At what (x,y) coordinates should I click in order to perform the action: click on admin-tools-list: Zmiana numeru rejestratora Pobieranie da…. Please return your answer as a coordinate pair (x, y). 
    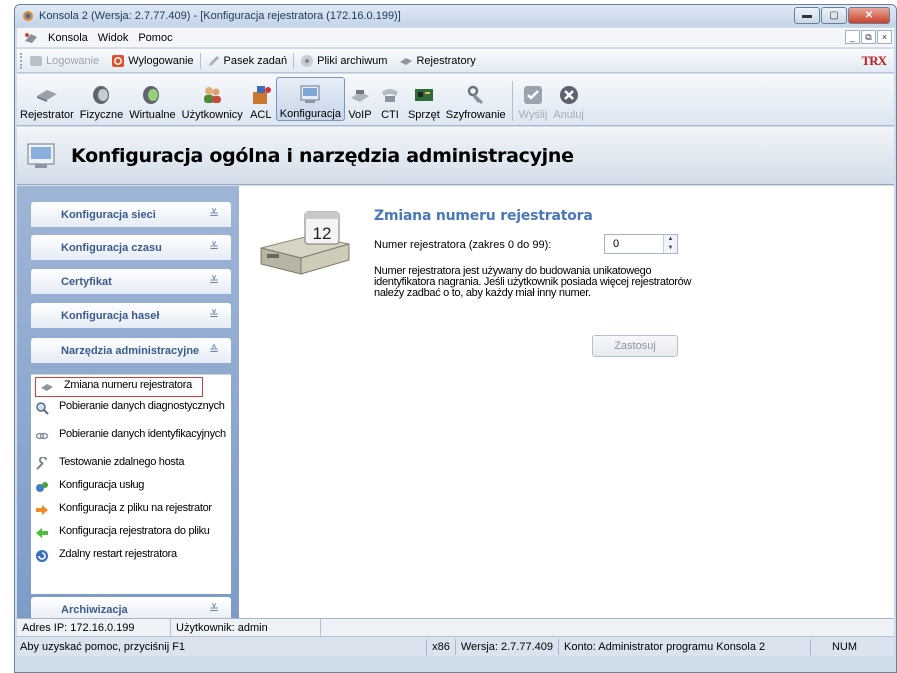
    Looking at the image, I should click on (131, 484).